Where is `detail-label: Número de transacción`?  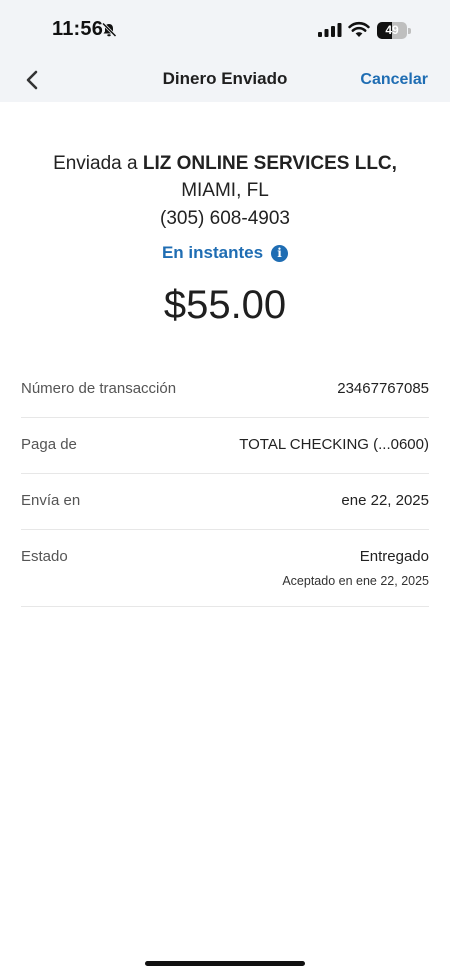
detail-label: Número de transacción is located at coordinates (99, 388).